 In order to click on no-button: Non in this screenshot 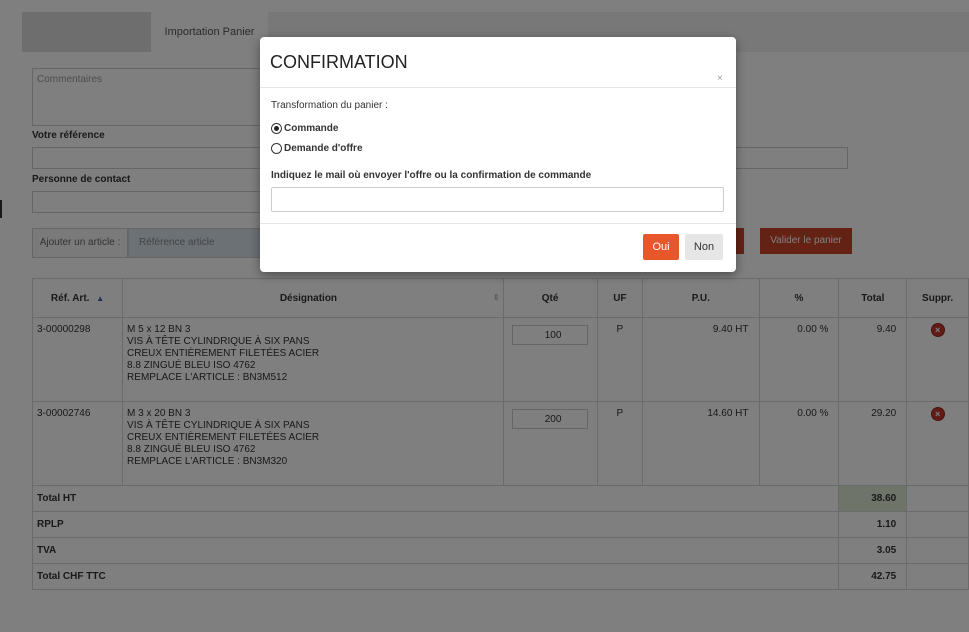, I will do `click(704, 247)`.